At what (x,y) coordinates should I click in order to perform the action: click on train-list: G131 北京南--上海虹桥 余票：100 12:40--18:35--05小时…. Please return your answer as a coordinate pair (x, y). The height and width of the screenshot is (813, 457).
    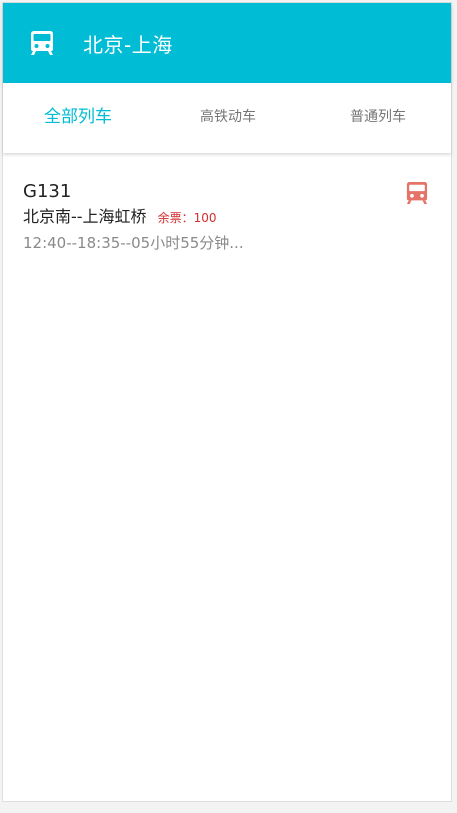
    Looking at the image, I should click on (227, 208).